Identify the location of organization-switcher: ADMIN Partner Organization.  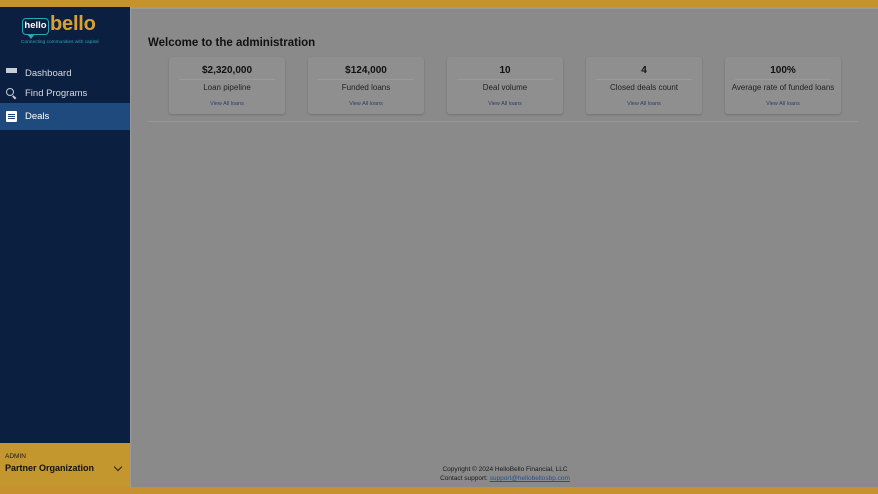
(65, 465).